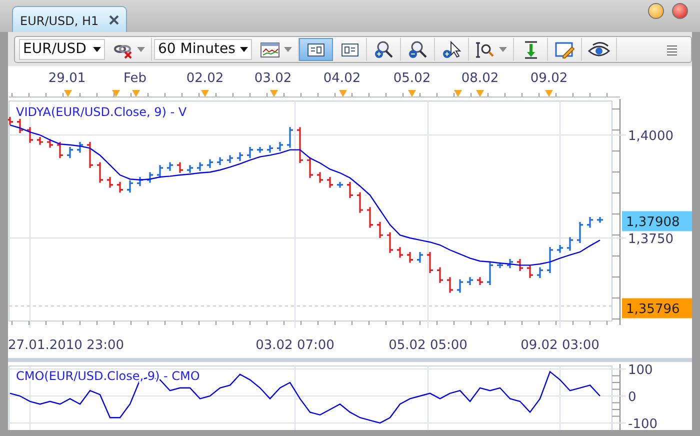 Image resolution: width=700 pixels, height=436 pixels. What do you see at coordinates (270, 49) in the screenshot?
I see `line-chart-icon` at bounding box center [270, 49].